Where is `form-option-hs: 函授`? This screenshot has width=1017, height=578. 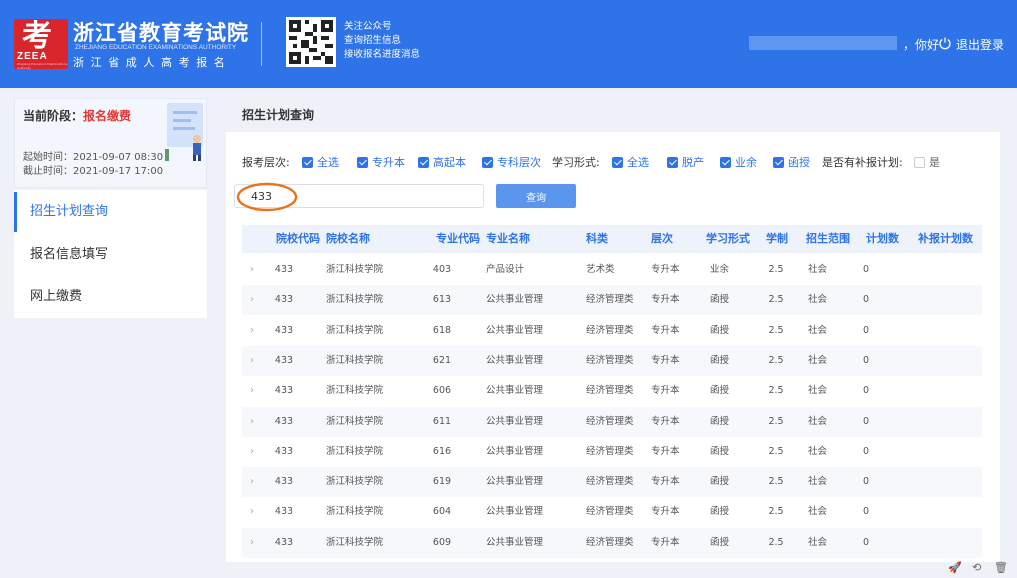
form-option-hs: 函授 is located at coordinates (791, 163).